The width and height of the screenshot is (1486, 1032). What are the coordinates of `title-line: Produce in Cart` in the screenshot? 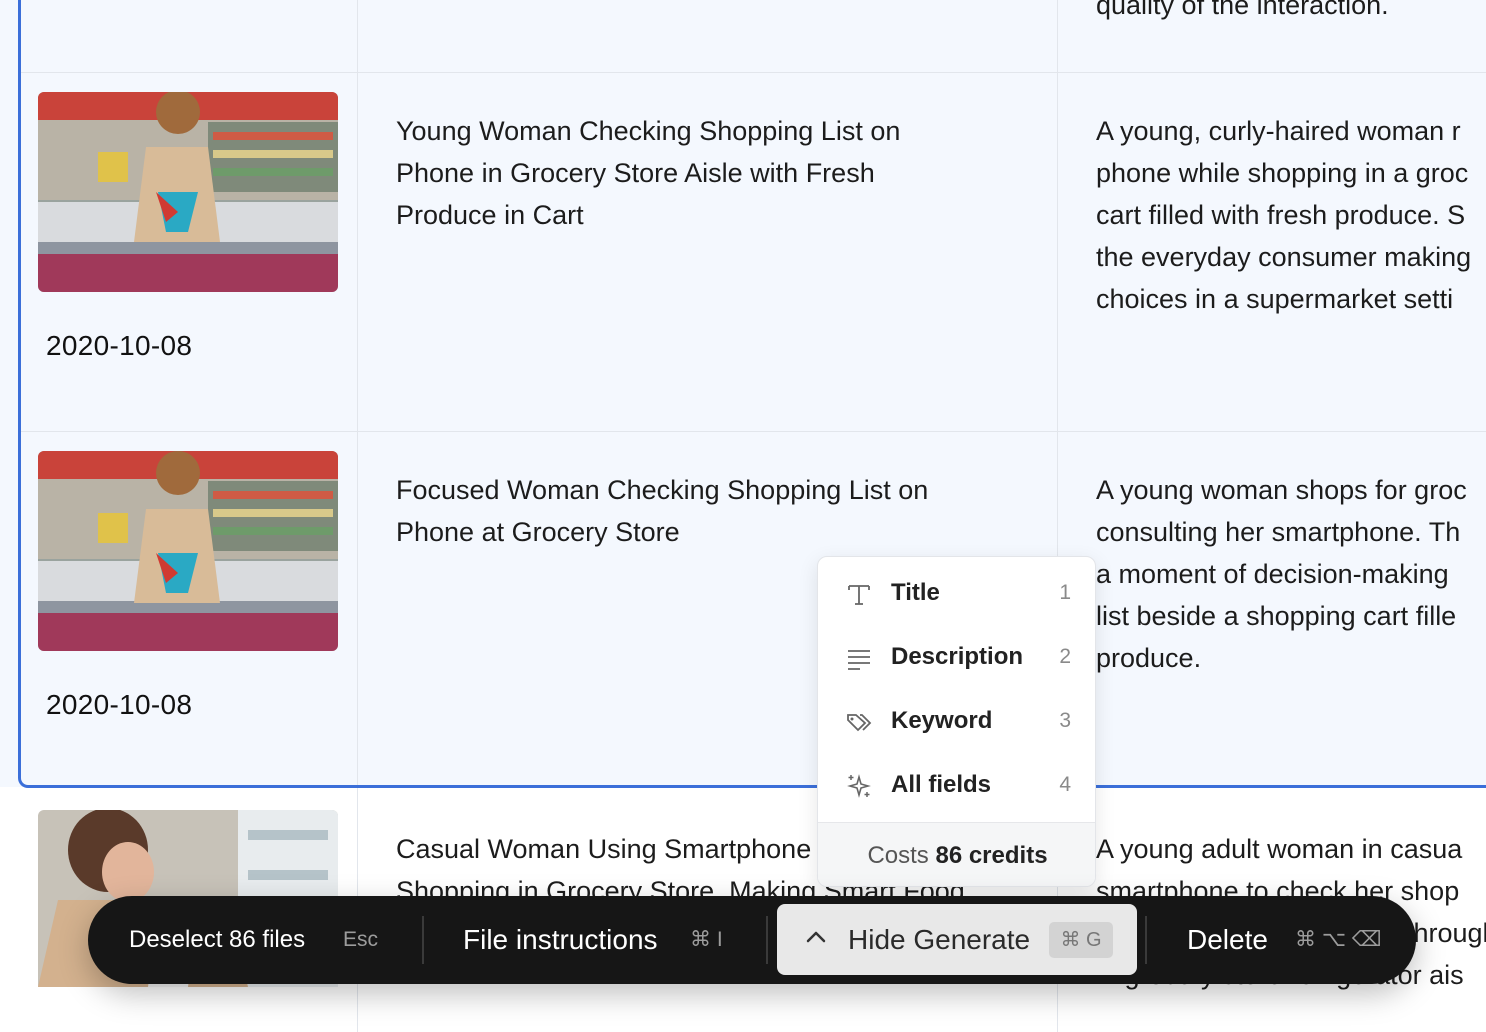 It's located at (490, 215).